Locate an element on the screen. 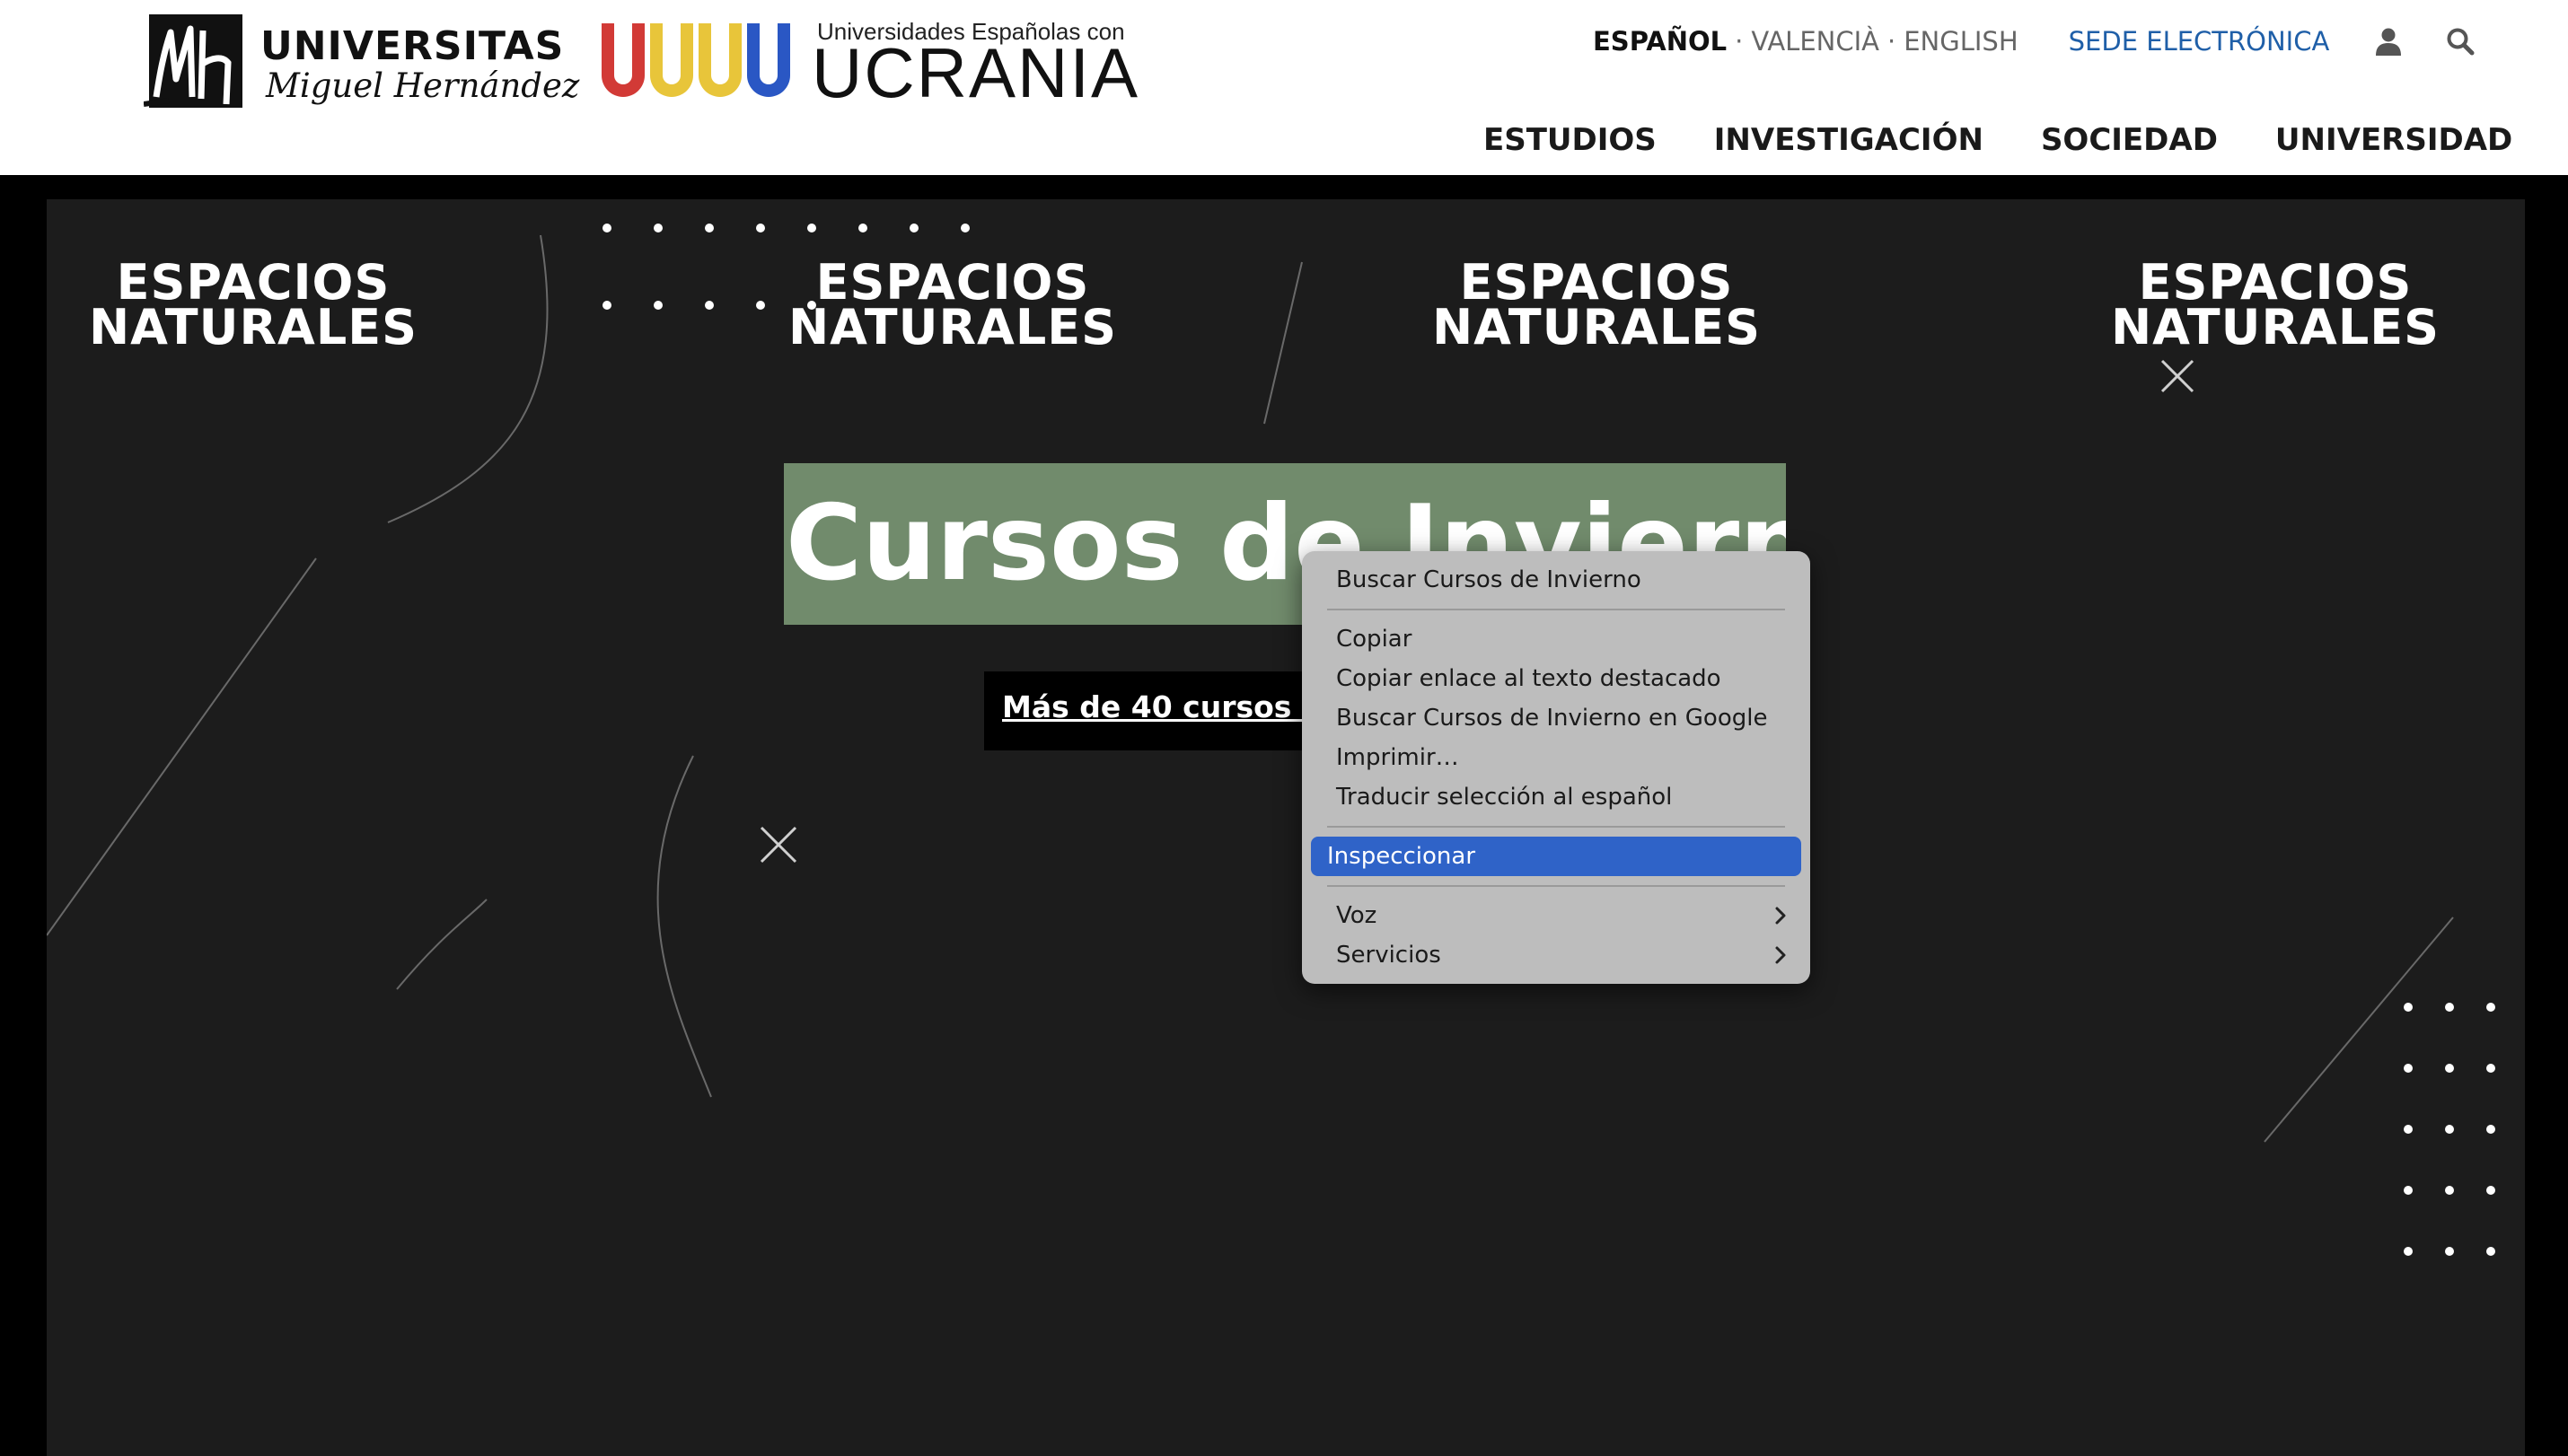  context-menu-item: Traducir selección al español is located at coordinates (1556, 797).